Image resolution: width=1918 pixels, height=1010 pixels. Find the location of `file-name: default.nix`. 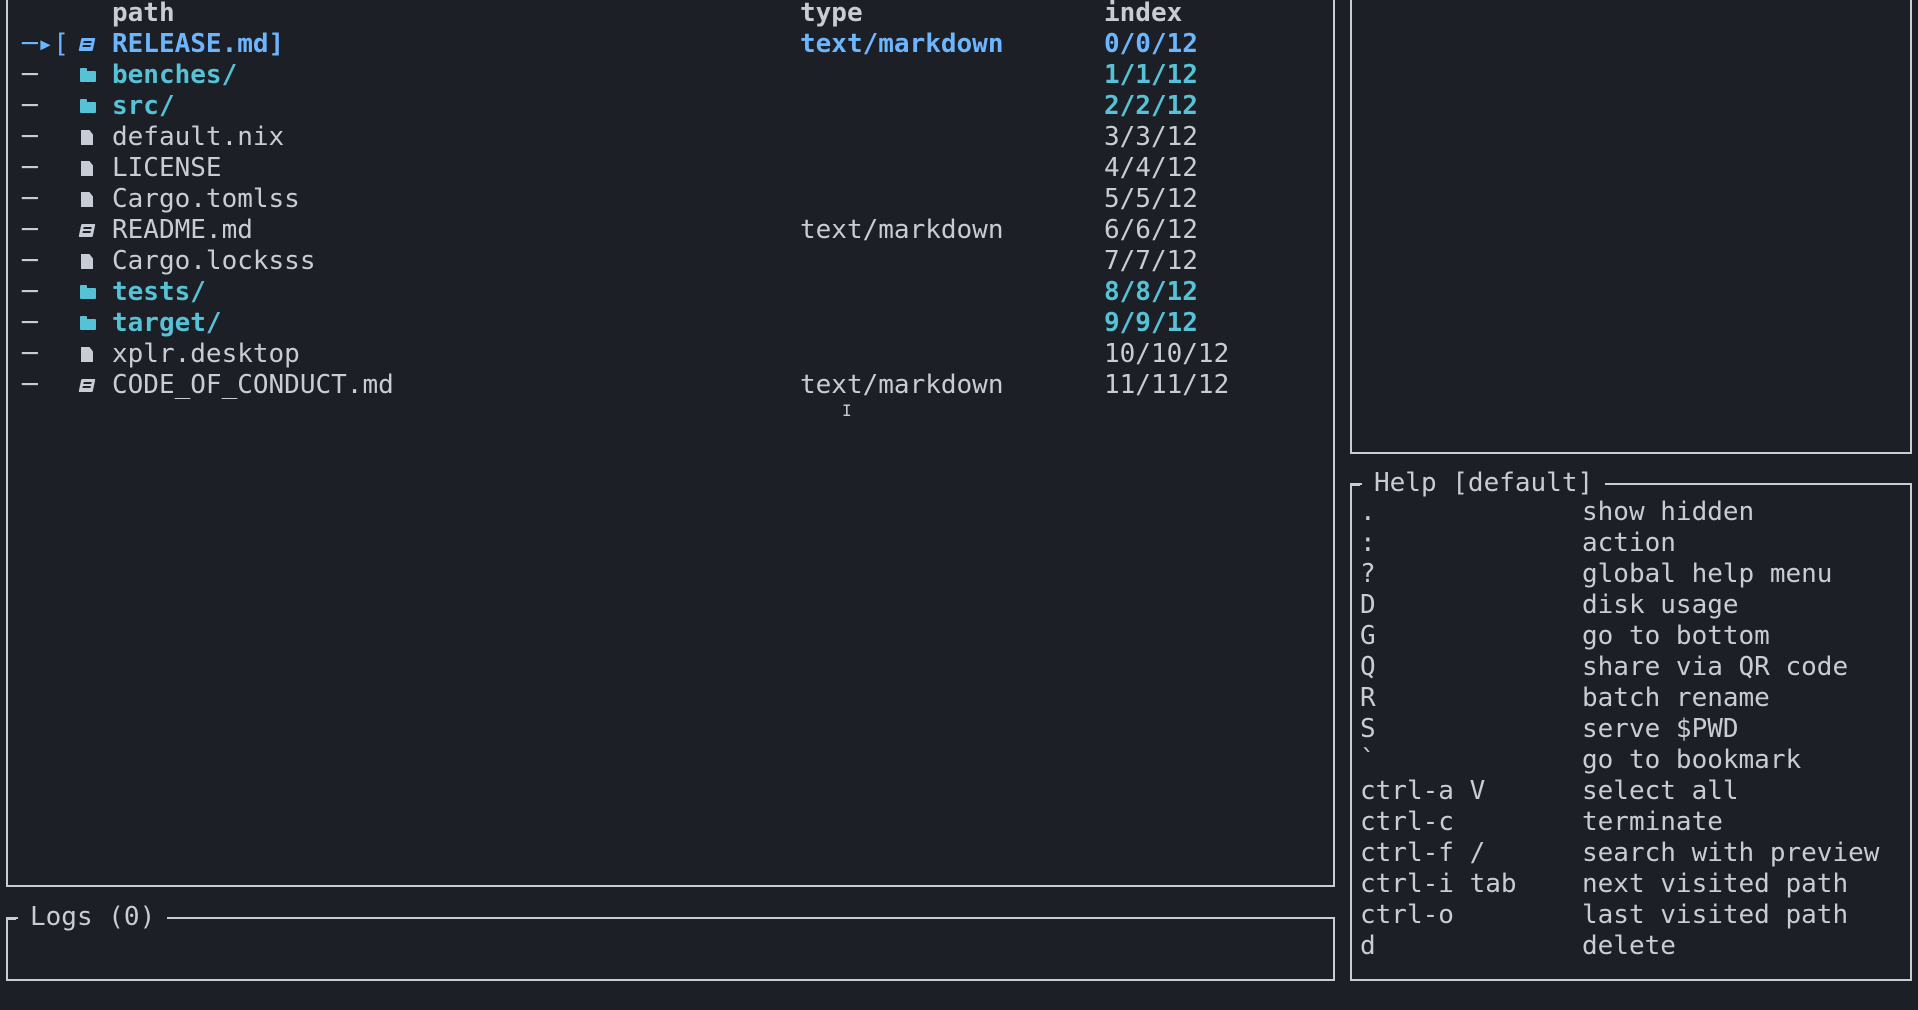

file-name: default.nix is located at coordinates (198, 137).